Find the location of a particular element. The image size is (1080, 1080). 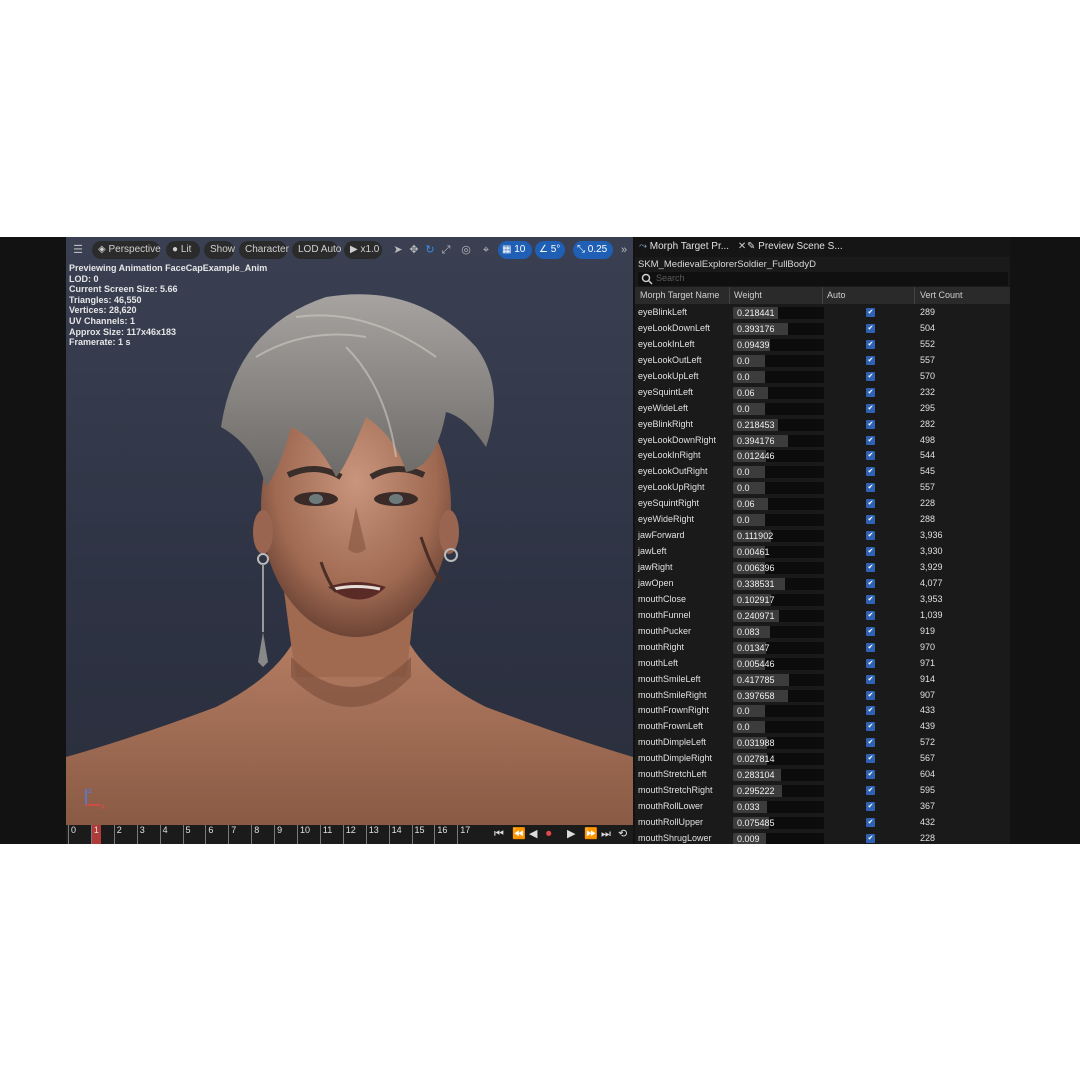

character-button: Character is located at coordinates (264, 250).